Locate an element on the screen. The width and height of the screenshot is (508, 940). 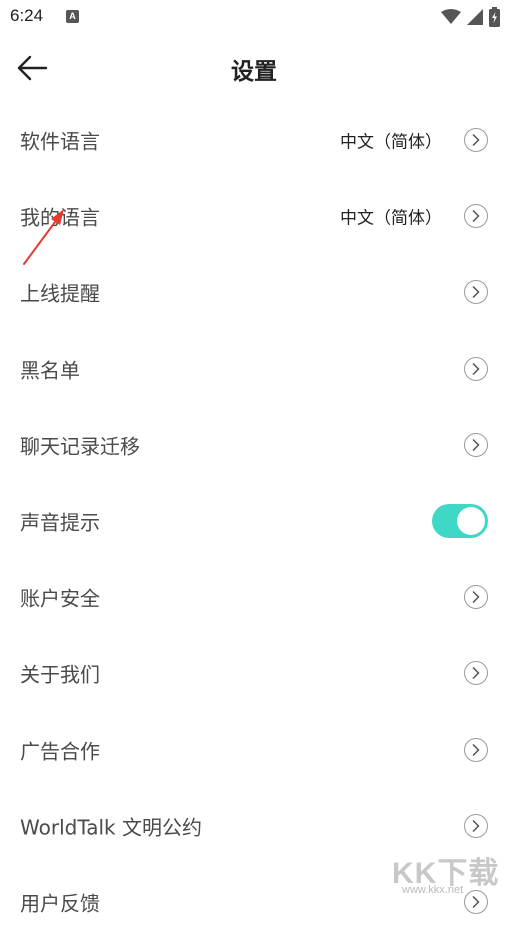
setting-row-sound-alert: 声音提示 is located at coordinates (254, 521).